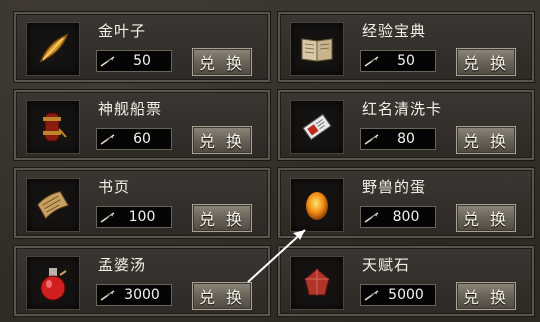  I want to click on item-name: 经验宝典, so click(394, 31).